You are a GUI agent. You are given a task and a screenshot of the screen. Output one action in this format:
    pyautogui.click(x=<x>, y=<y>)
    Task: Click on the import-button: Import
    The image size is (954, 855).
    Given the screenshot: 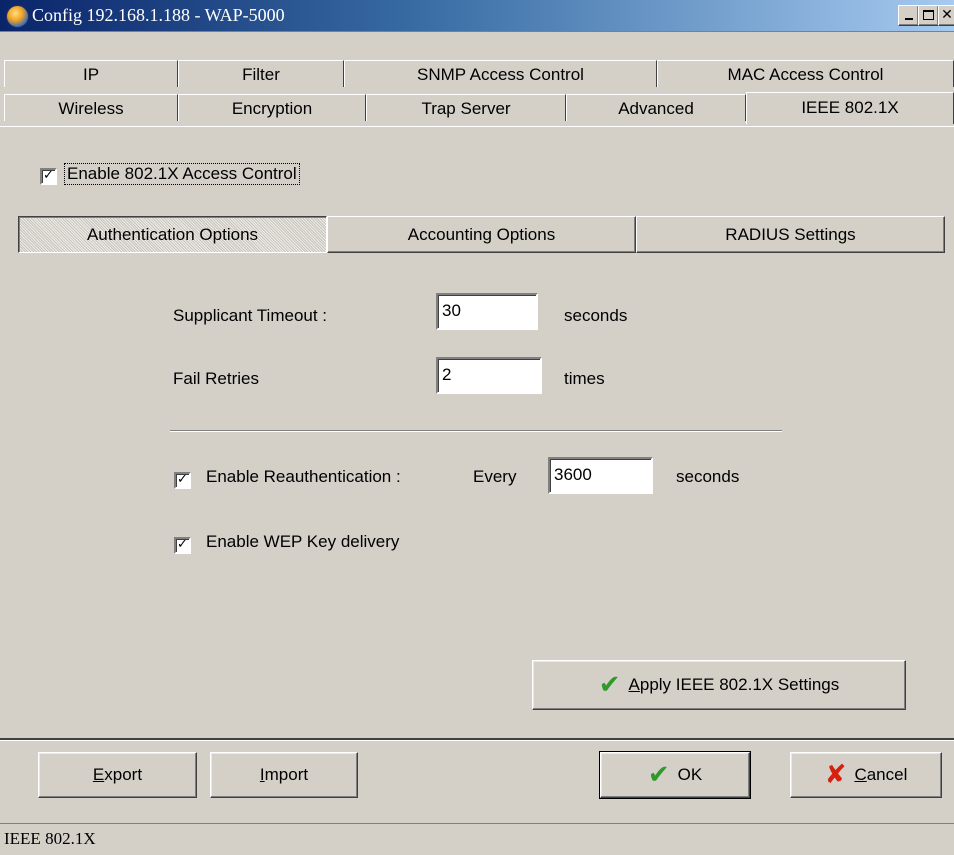 What is the action you would take?
    pyautogui.click(x=284, y=775)
    